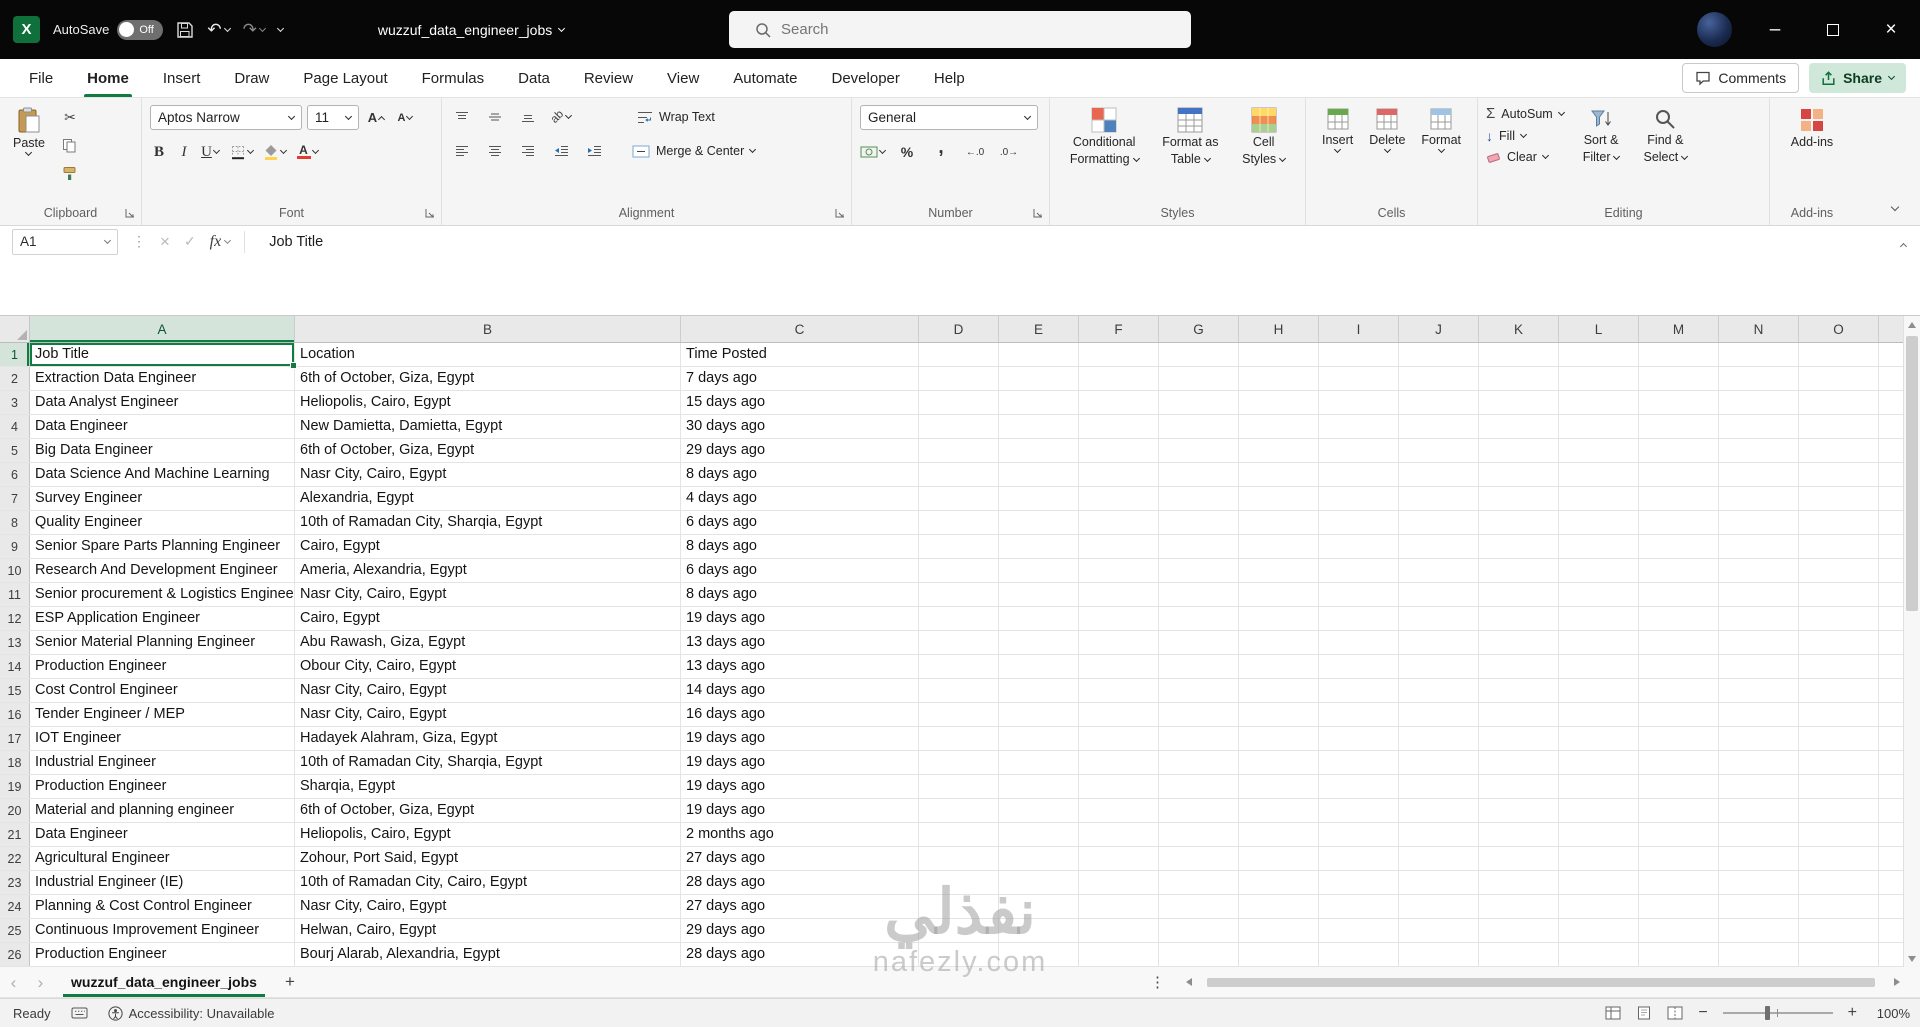  I want to click on cell-B5: 6th of October, Giza, Egypt, so click(488, 450).